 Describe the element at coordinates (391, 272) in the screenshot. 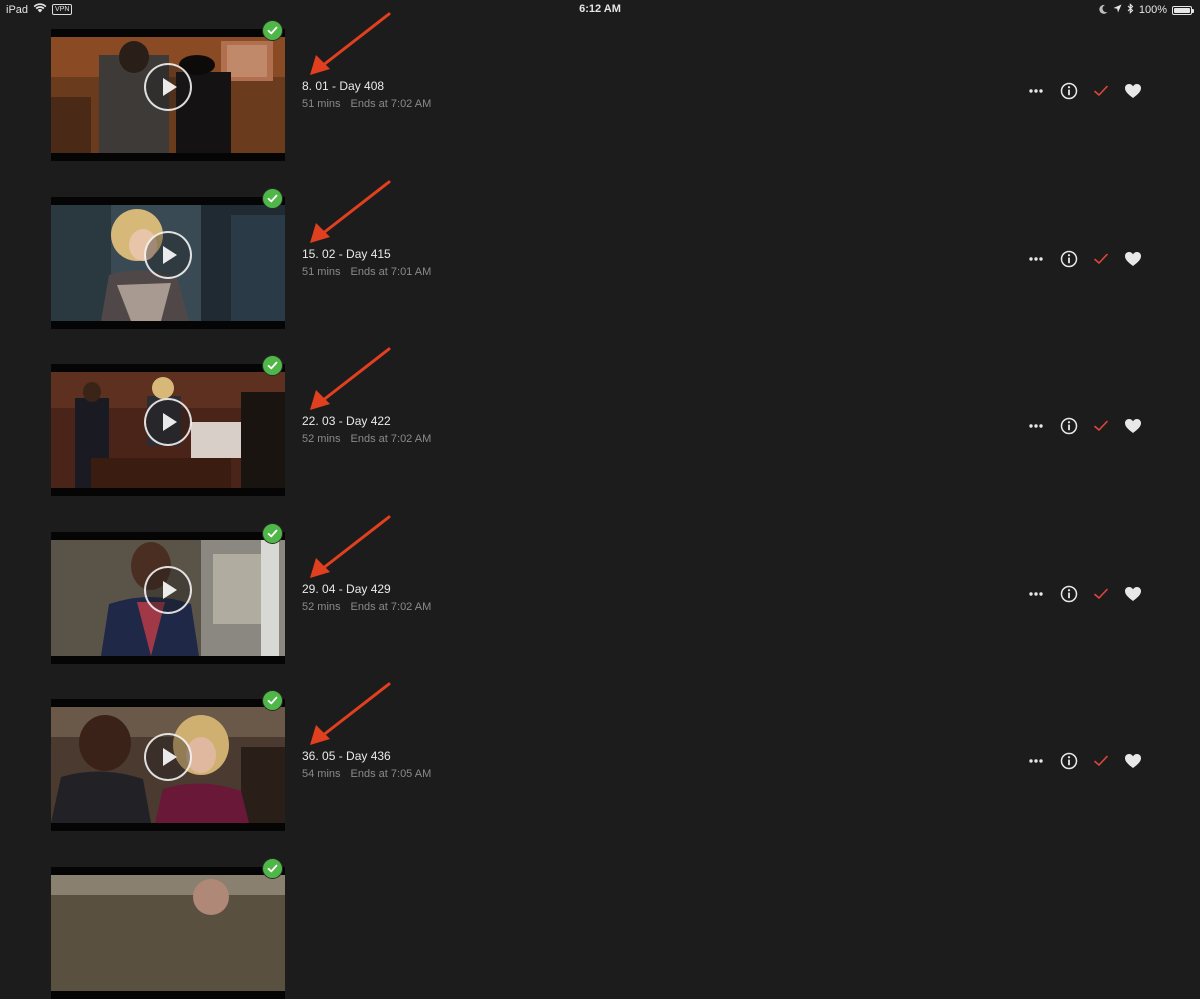

I see `episode-end-time: Ends at 7:01 AM` at that location.